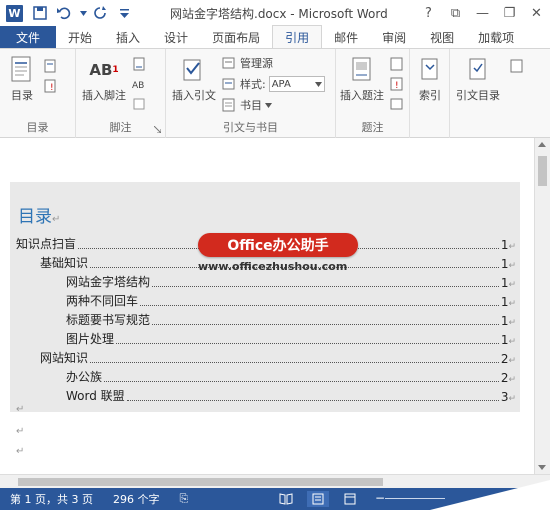  Describe the element at coordinates (536, 13) in the screenshot. I see `close-icon: ✕` at that location.